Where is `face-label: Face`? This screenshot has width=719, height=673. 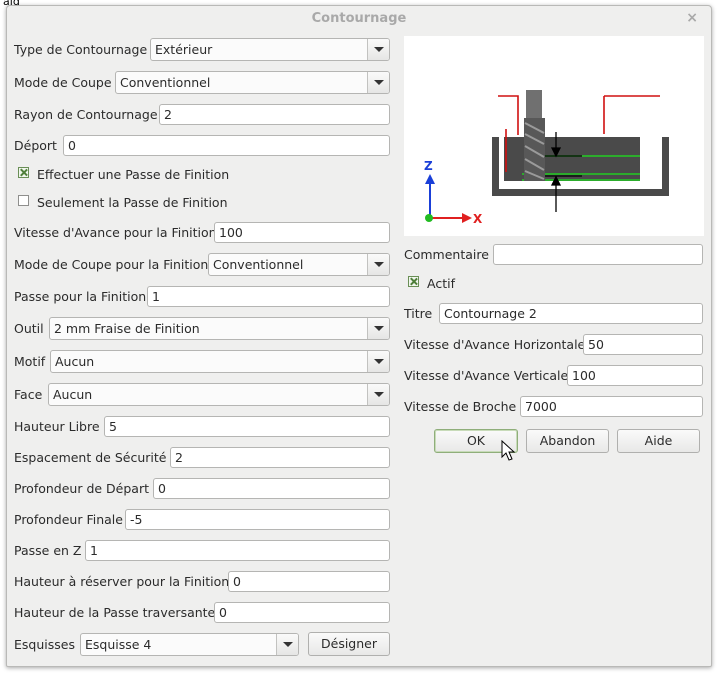
face-label: Face is located at coordinates (28, 394).